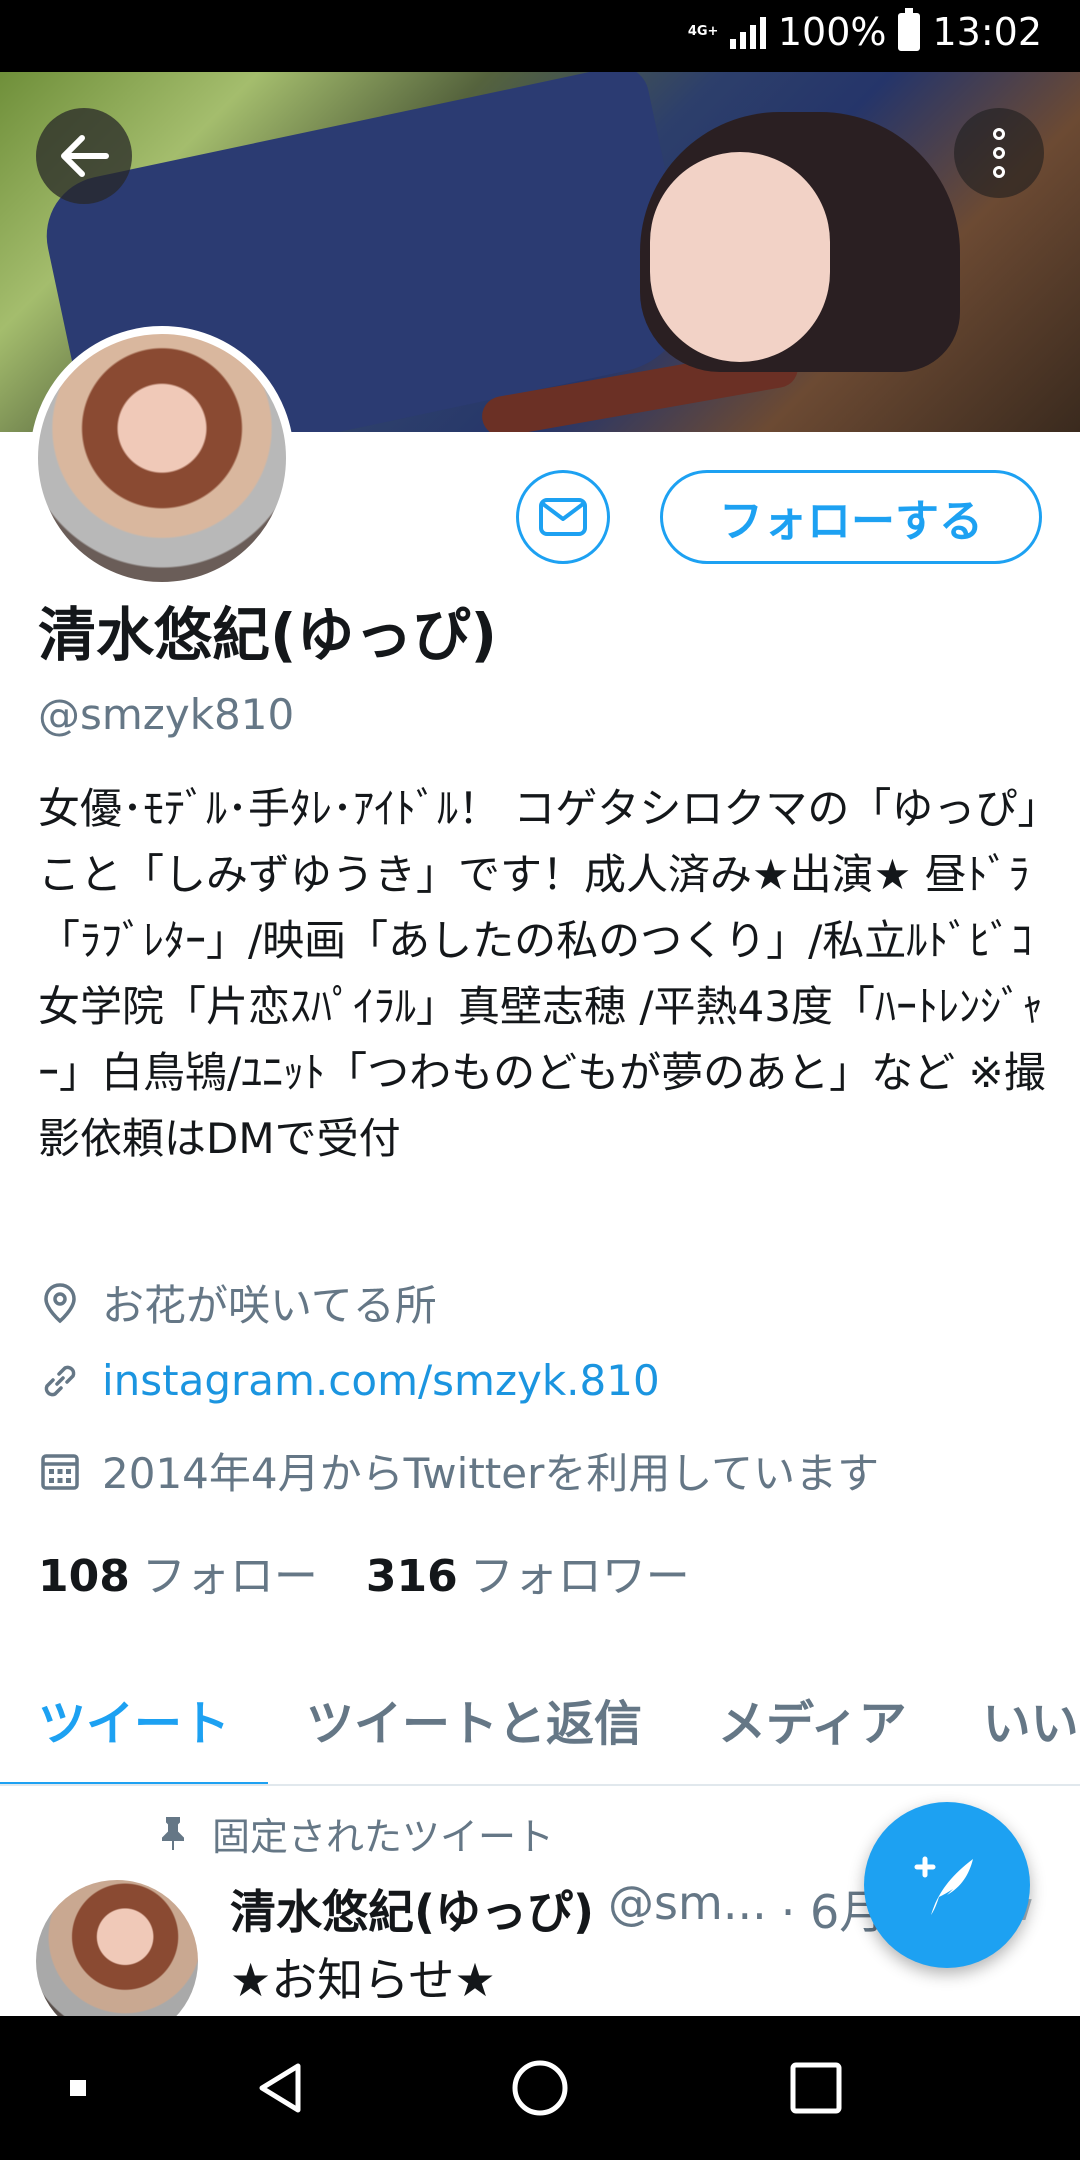 The width and height of the screenshot is (1080, 2160). I want to click on back-button, so click(84, 156).